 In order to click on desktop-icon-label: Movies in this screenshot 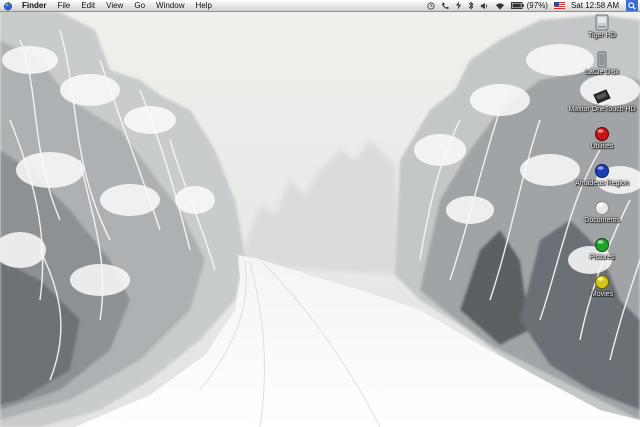, I will do `click(602, 294)`.